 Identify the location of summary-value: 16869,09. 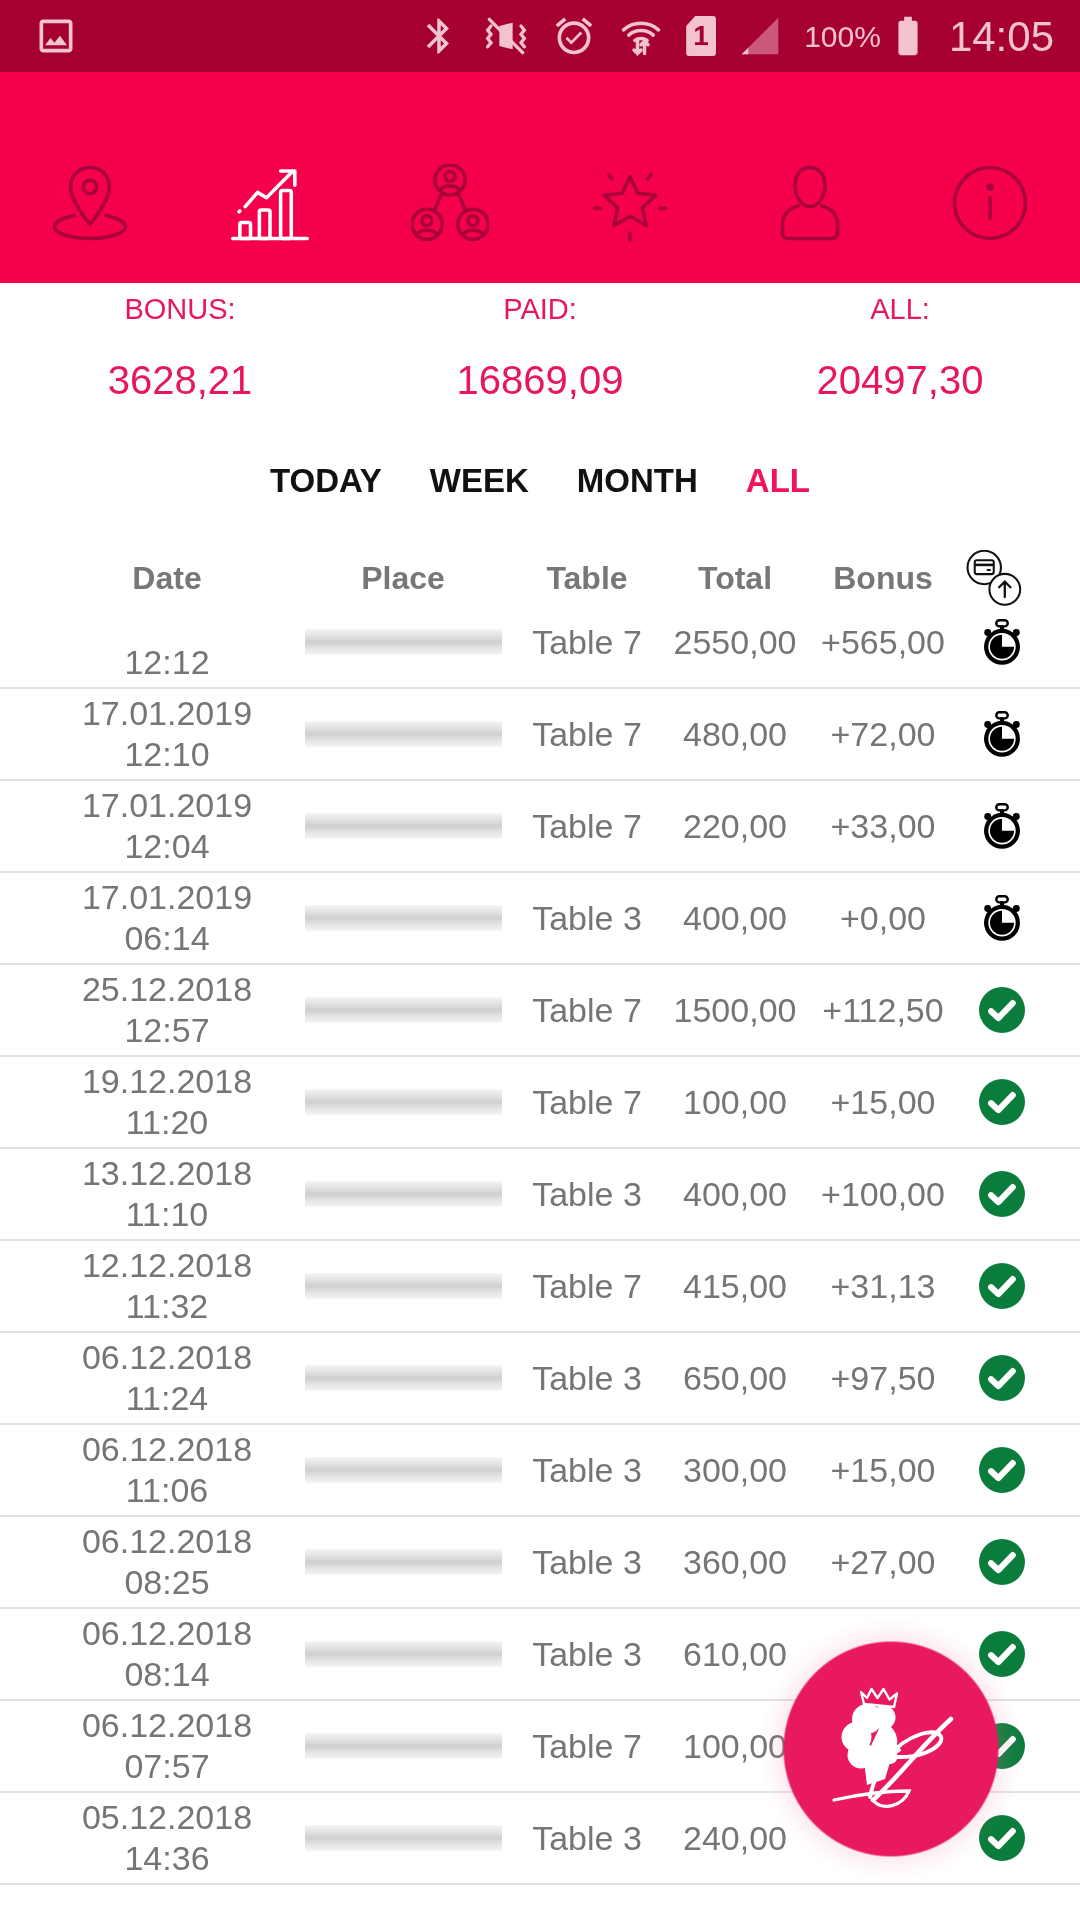
(540, 380).